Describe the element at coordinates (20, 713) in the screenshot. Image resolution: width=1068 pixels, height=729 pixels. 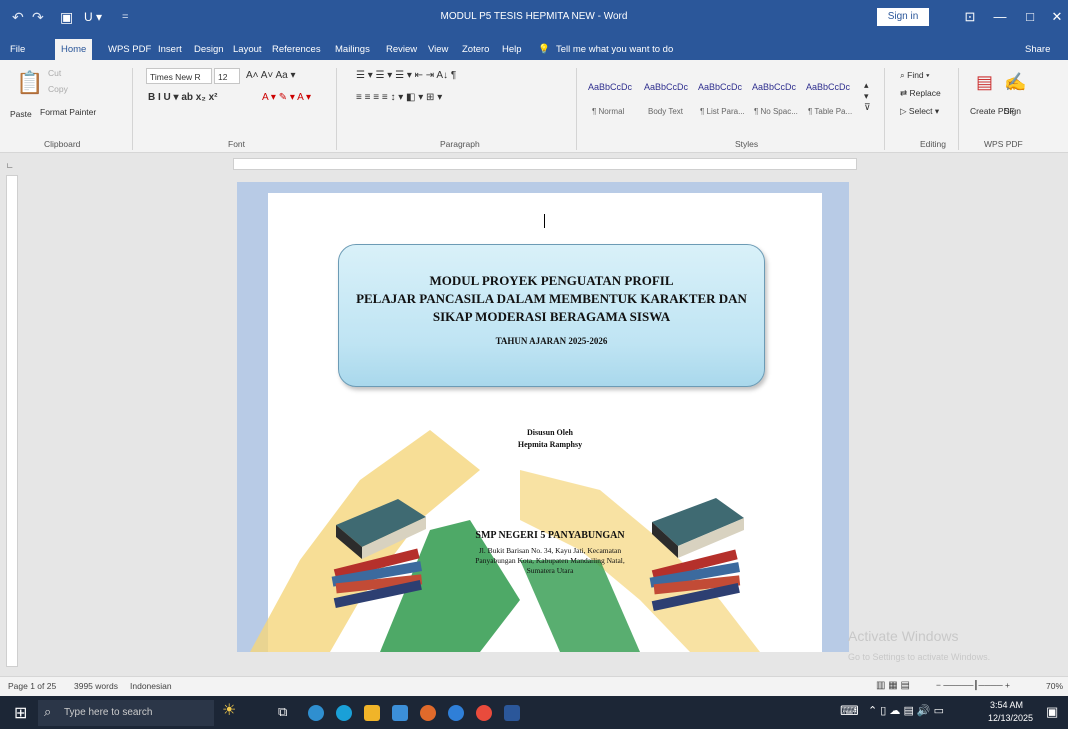
I see `windows-start-icon: ⊞` at that location.